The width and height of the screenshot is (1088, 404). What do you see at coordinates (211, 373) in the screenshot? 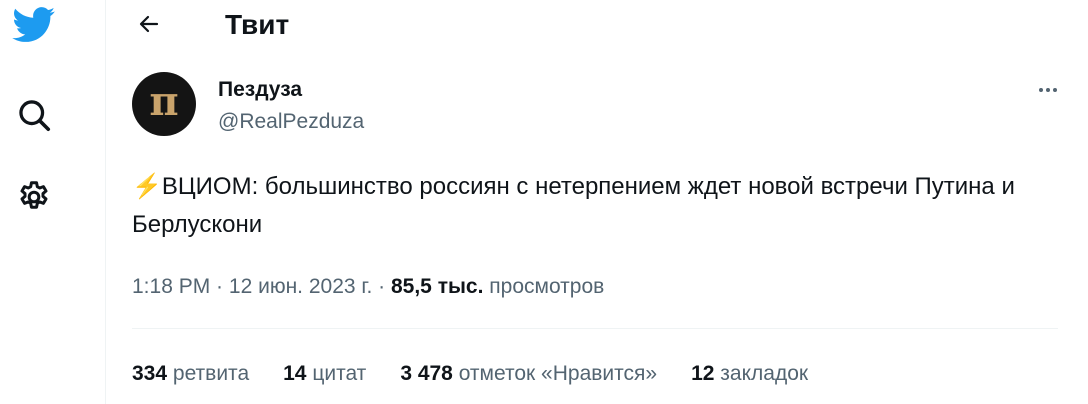
I see `stat-label: ретвита` at bounding box center [211, 373].